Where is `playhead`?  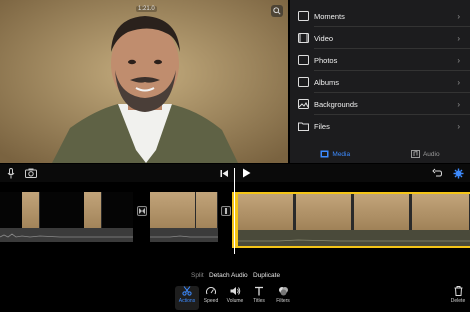
playhead is located at coordinates (234, 211).